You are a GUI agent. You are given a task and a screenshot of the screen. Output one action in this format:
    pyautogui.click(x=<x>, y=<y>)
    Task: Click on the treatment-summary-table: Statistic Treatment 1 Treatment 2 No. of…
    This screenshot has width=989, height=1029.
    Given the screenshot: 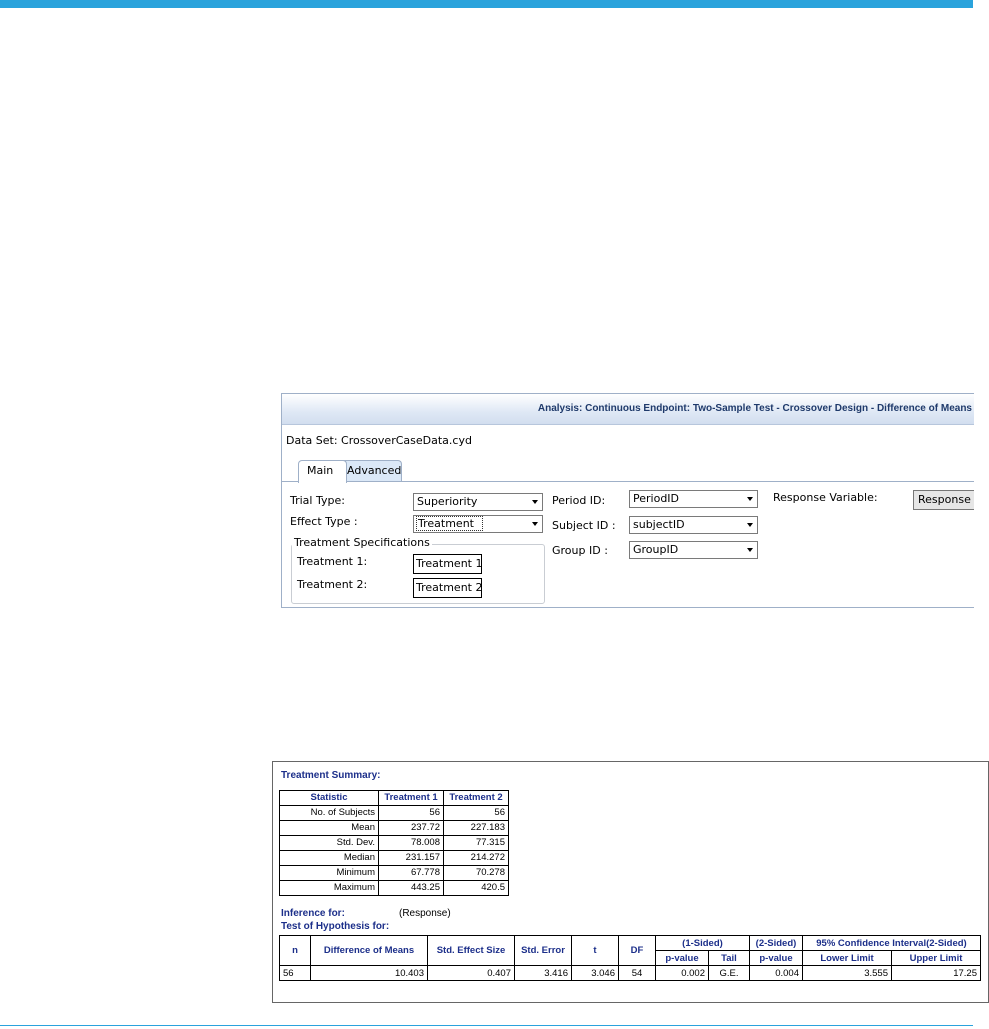 What is the action you would take?
    pyautogui.click(x=394, y=843)
    